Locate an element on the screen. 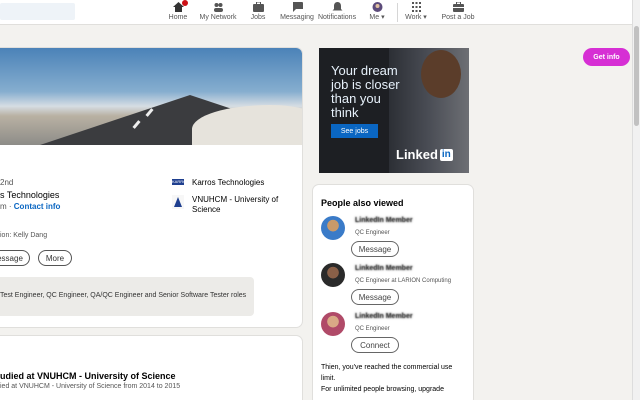 The height and width of the screenshot is (400, 640). connect-button: Connect is located at coordinates (375, 345).